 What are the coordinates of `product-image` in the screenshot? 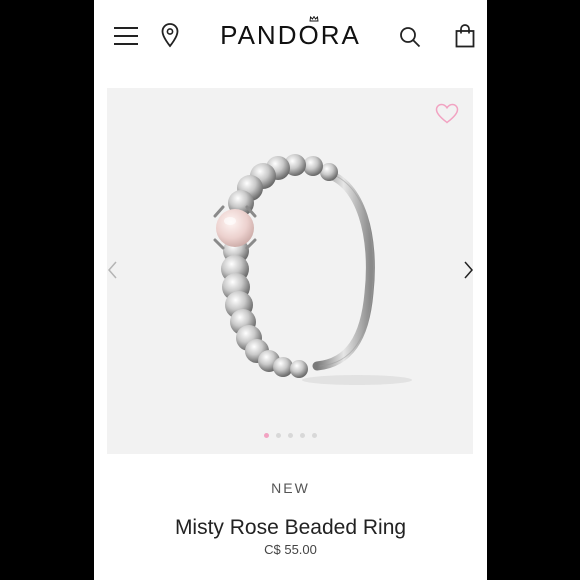 It's located at (312, 269).